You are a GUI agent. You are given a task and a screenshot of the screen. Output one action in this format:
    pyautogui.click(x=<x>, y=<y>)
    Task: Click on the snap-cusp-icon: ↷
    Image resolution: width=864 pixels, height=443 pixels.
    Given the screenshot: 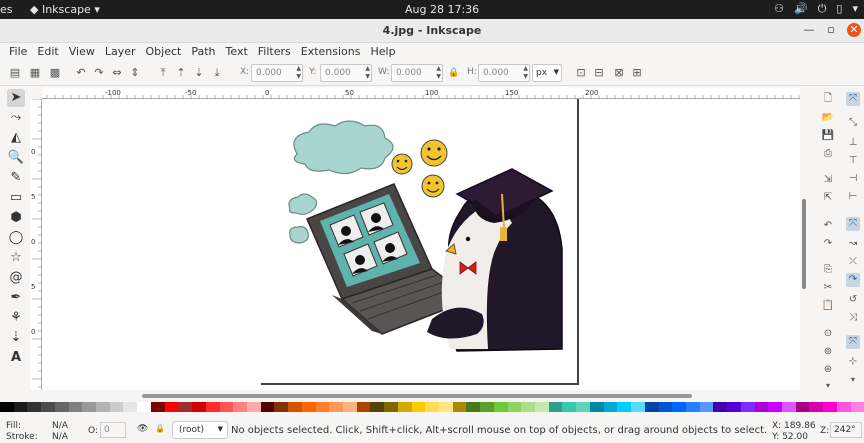 What is the action you would take?
    pyautogui.click(x=853, y=280)
    